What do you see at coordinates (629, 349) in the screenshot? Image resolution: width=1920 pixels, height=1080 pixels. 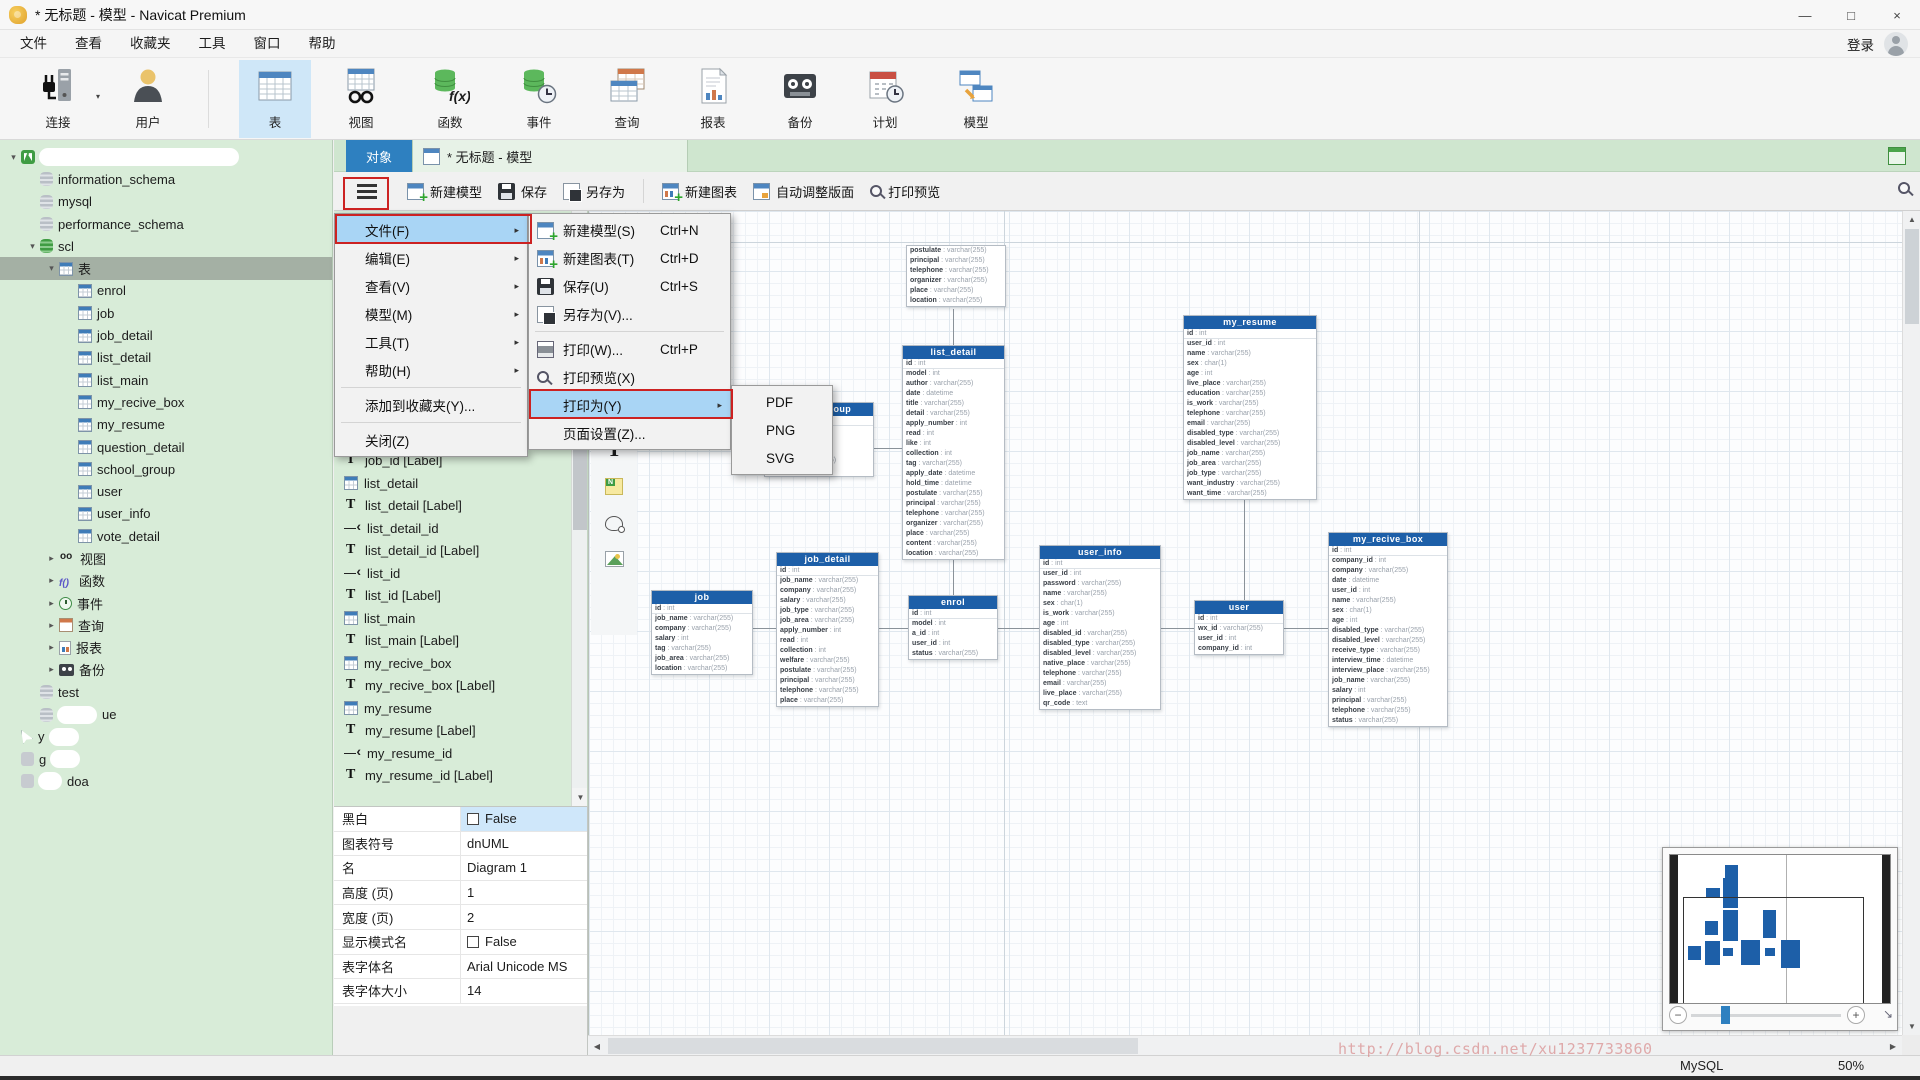 I see `menu-item: 打印(W)... Ctrl+P` at bounding box center [629, 349].